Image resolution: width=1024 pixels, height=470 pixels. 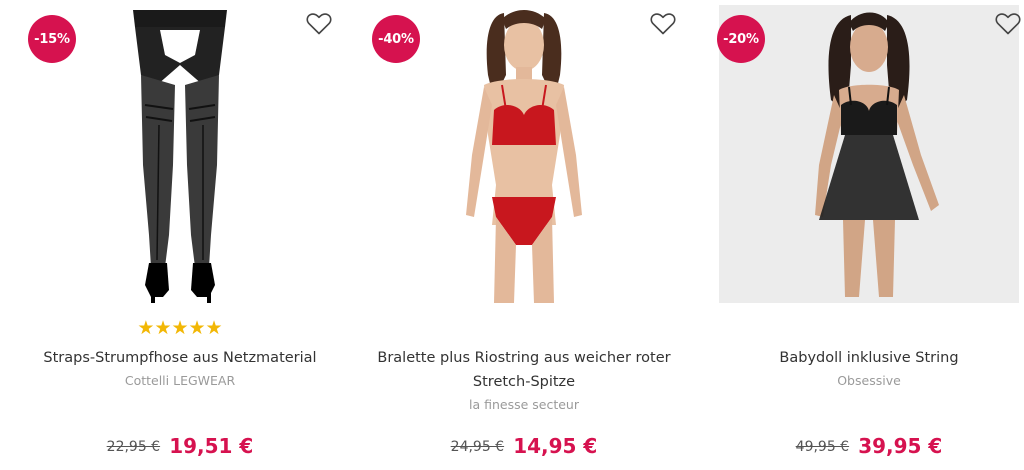 What do you see at coordinates (869, 380) in the screenshot?
I see `product-brand: Obsessive` at bounding box center [869, 380].